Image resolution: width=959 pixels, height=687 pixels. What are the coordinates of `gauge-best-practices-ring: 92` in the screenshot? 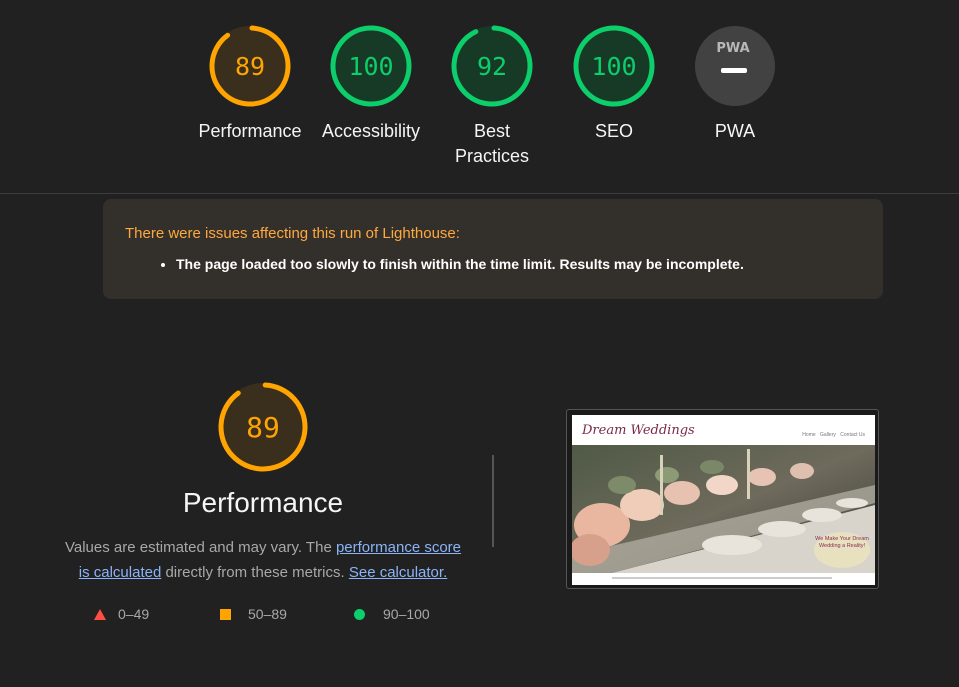 It's located at (492, 66).